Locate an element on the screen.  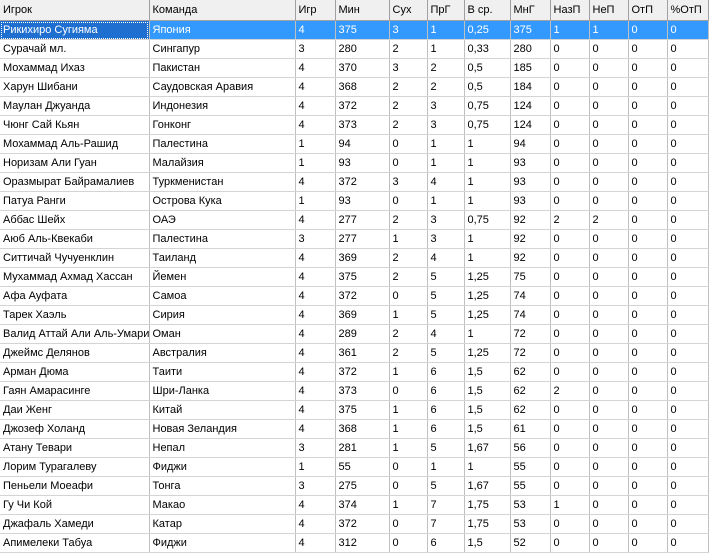
table-row: Джеймс Делянов Австралия 4 361 2 5 1,25 72 0 0 0 0 is located at coordinates (354, 353).